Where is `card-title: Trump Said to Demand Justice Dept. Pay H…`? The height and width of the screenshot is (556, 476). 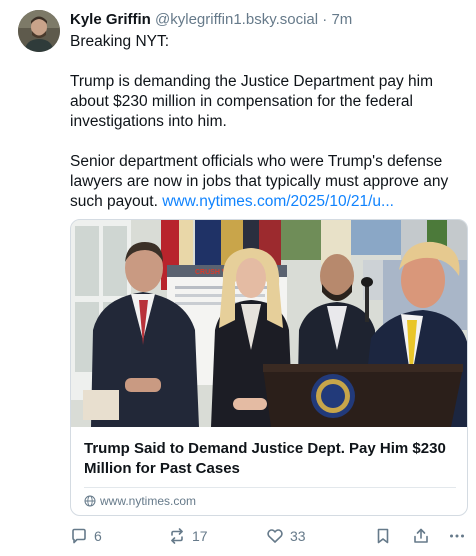
card-title: Trump Said to Demand Justice Dept. Pay H… is located at coordinates (270, 459).